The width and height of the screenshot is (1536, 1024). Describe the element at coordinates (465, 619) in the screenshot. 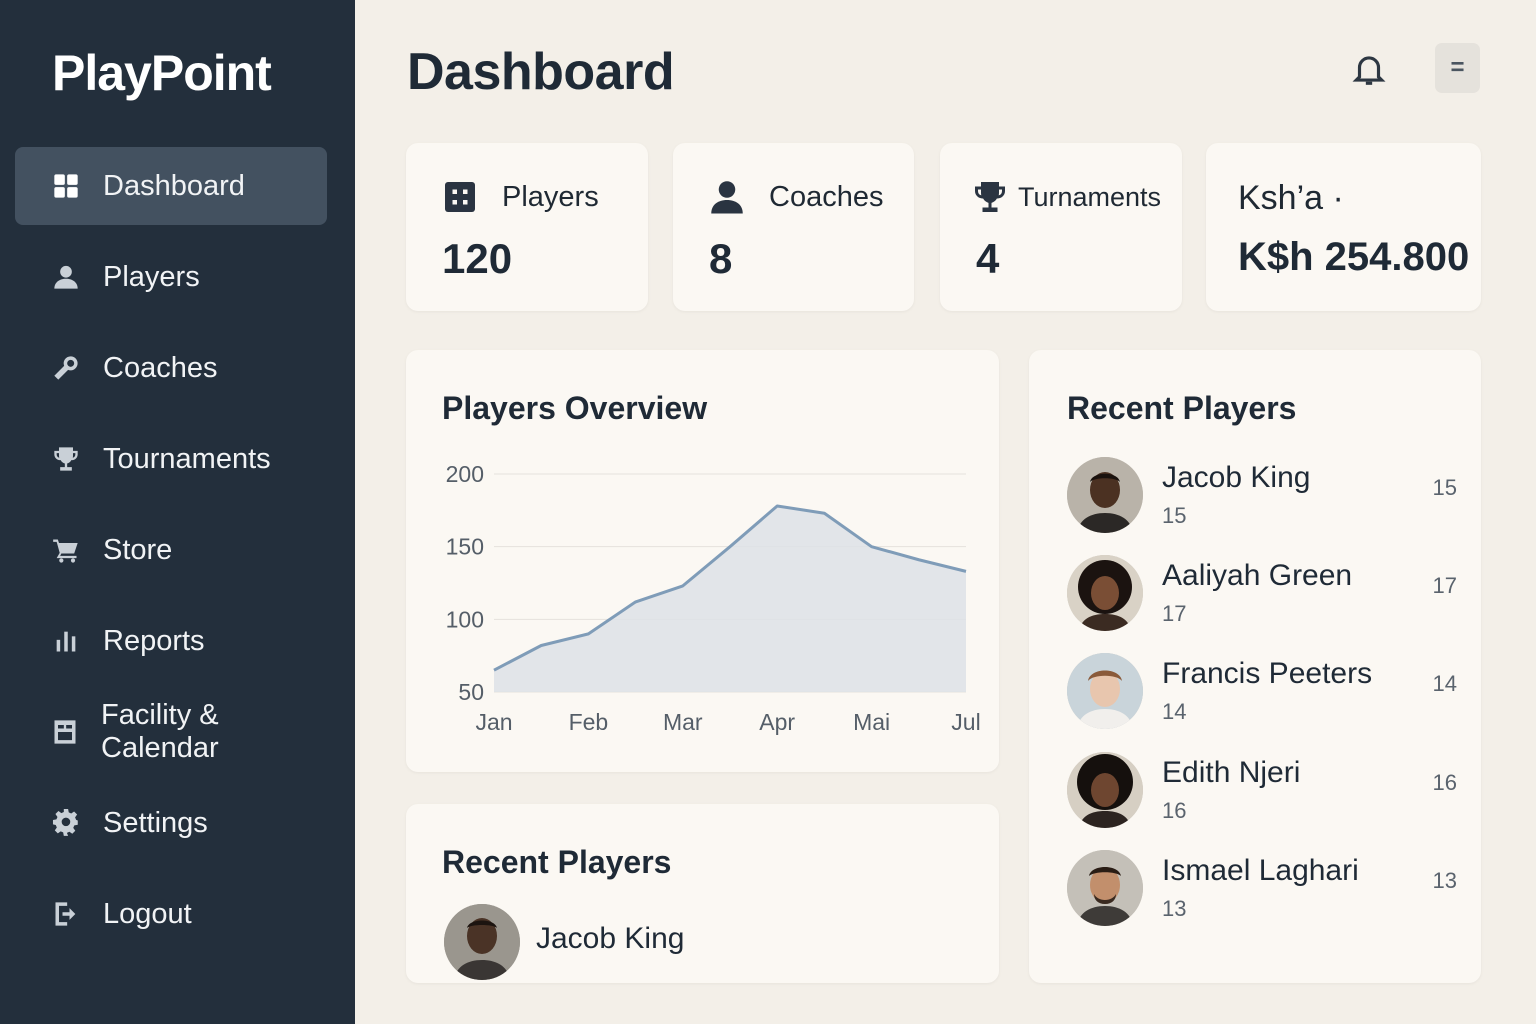

I see `y-tick-label: 100` at that location.